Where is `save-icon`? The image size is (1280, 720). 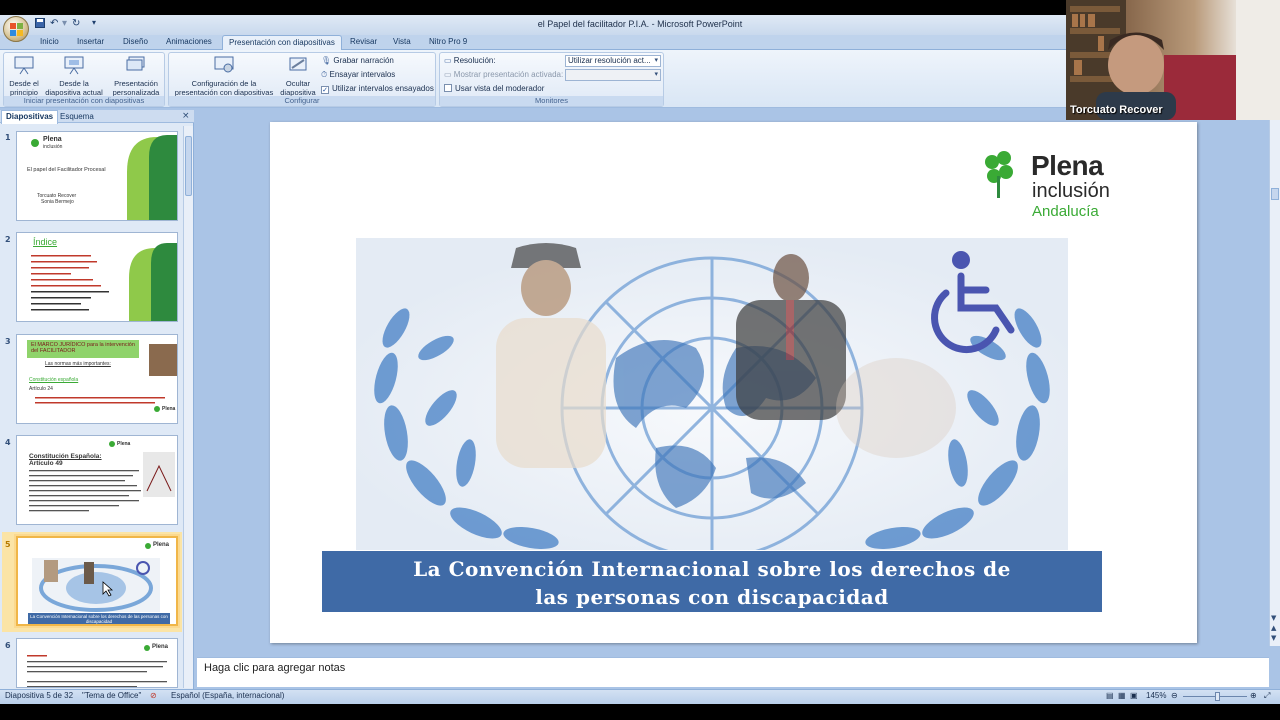
save-icon is located at coordinates (40, 24).